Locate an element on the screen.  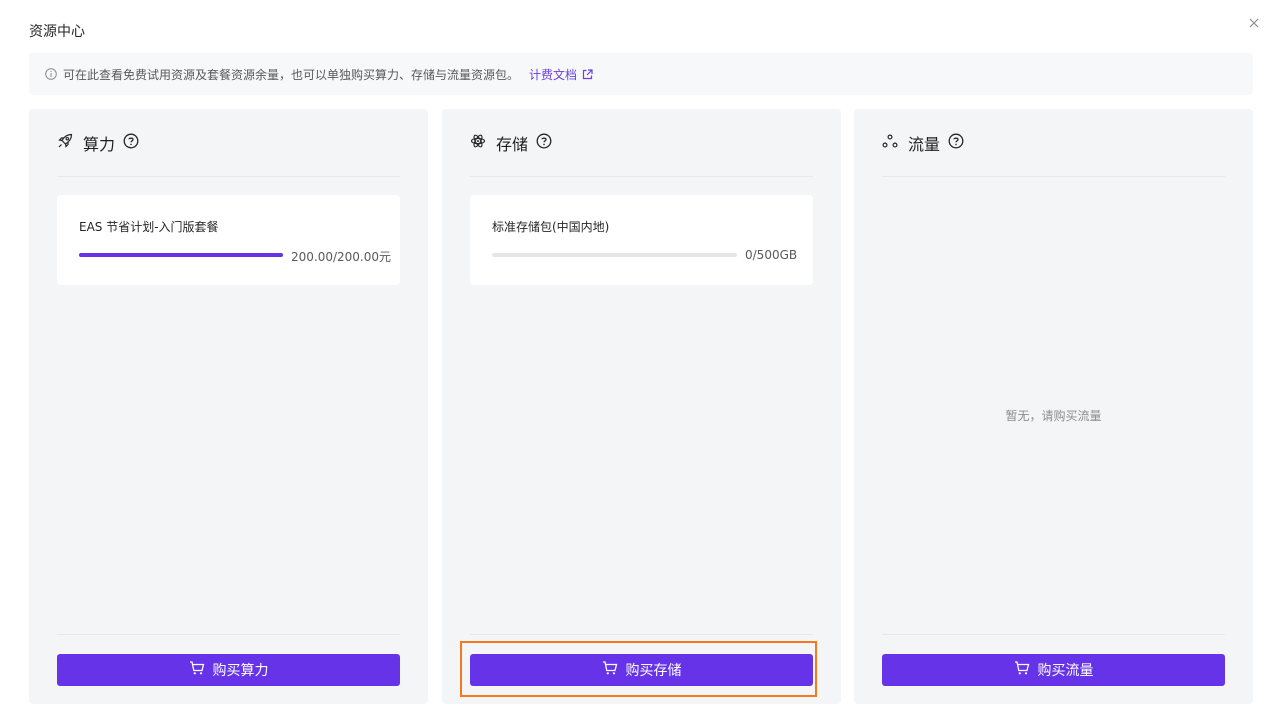
info-text: 可在此查看免费试用资源及套餐资源余量，也可以单独购买算力、存储与流量资源包。 is located at coordinates (291, 74).